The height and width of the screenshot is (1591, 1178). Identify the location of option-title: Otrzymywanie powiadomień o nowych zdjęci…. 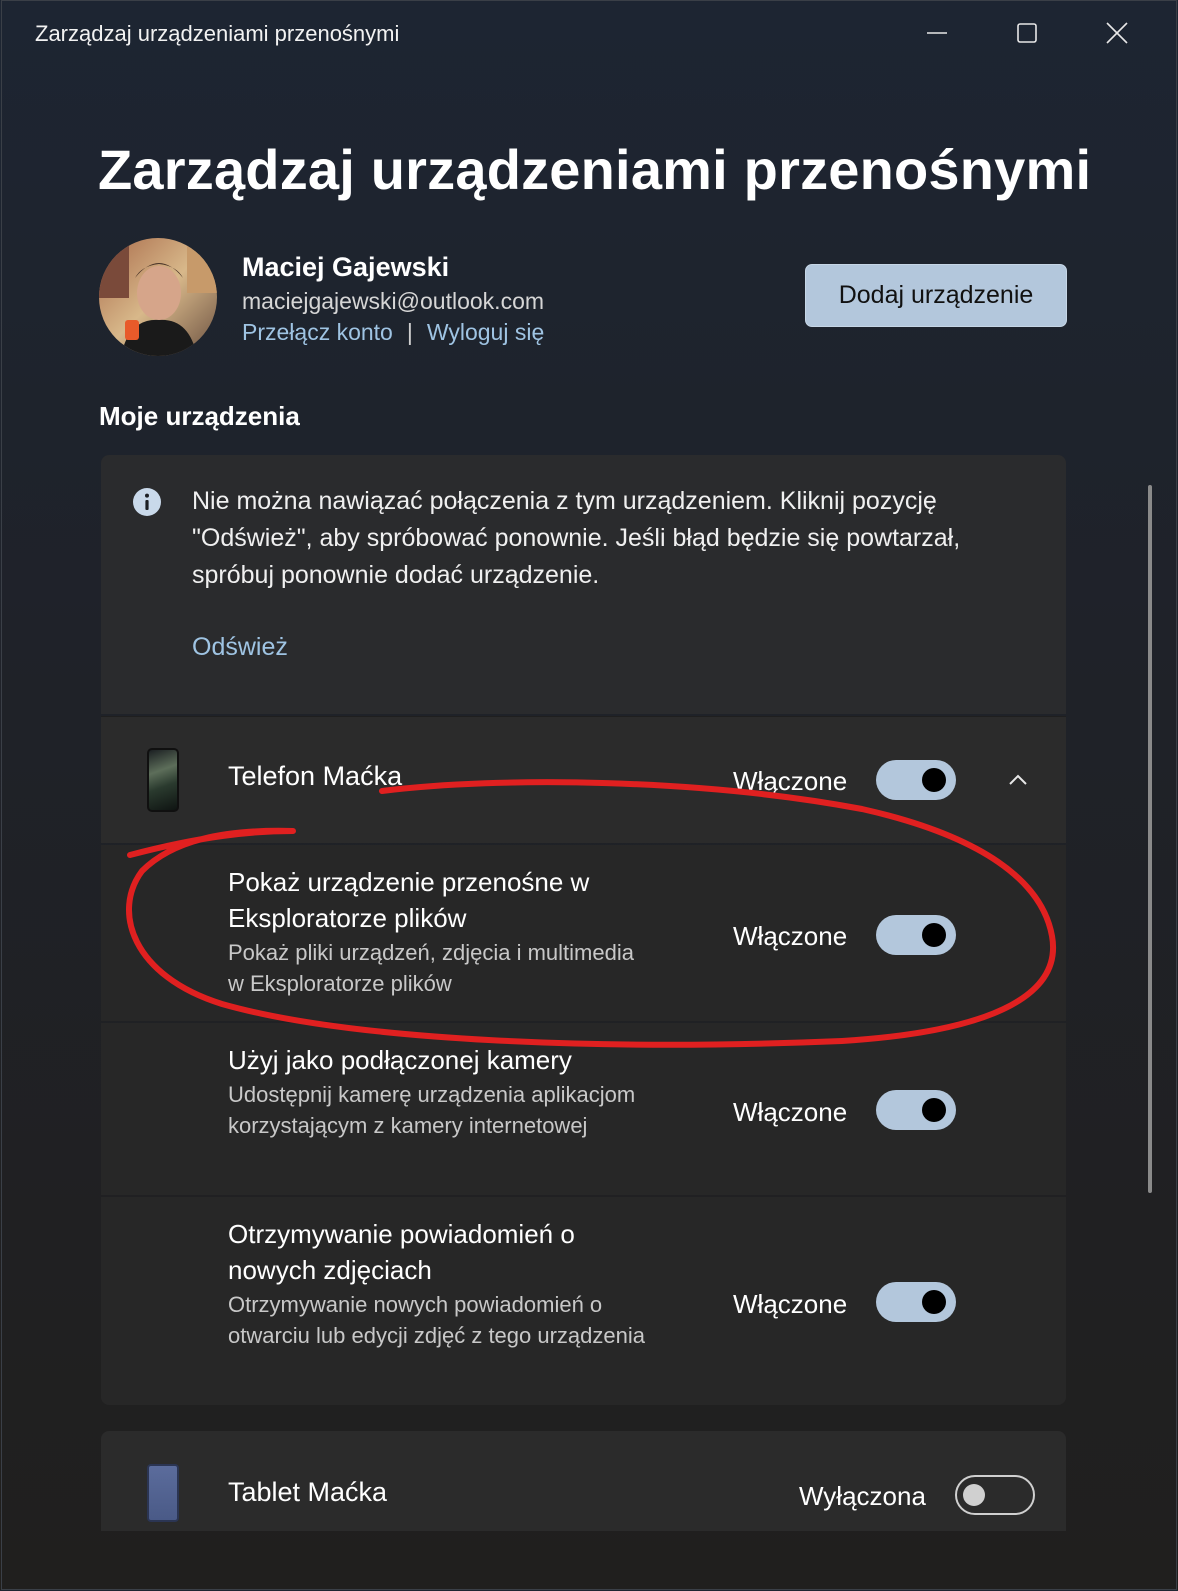
(401, 1252).